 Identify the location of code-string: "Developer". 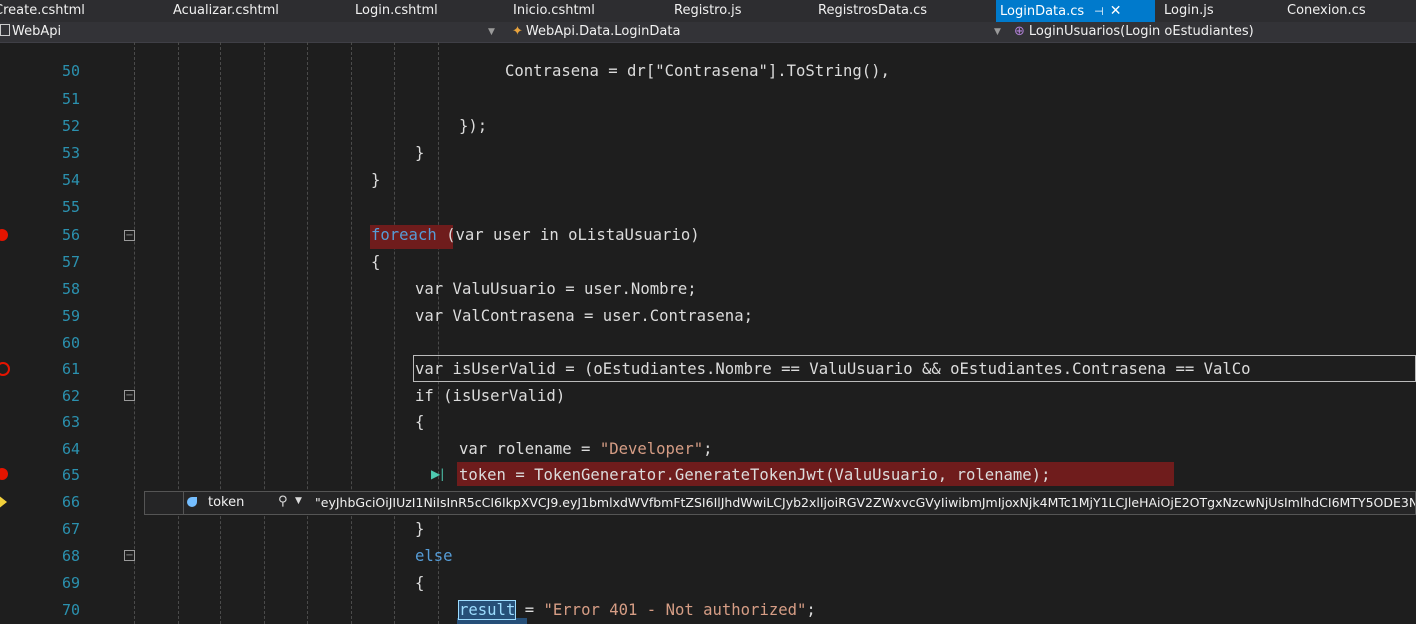
(651, 449).